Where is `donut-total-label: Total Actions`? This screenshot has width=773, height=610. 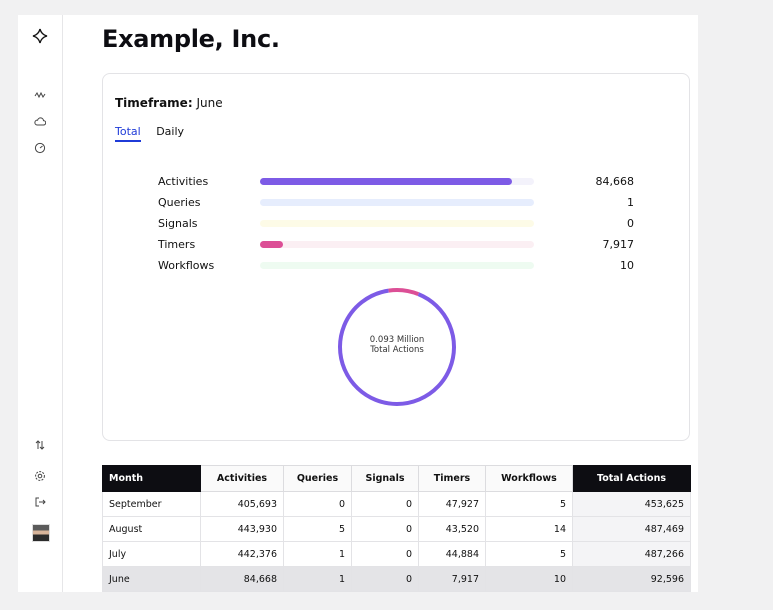
donut-total-label: Total Actions is located at coordinates (397, 349).